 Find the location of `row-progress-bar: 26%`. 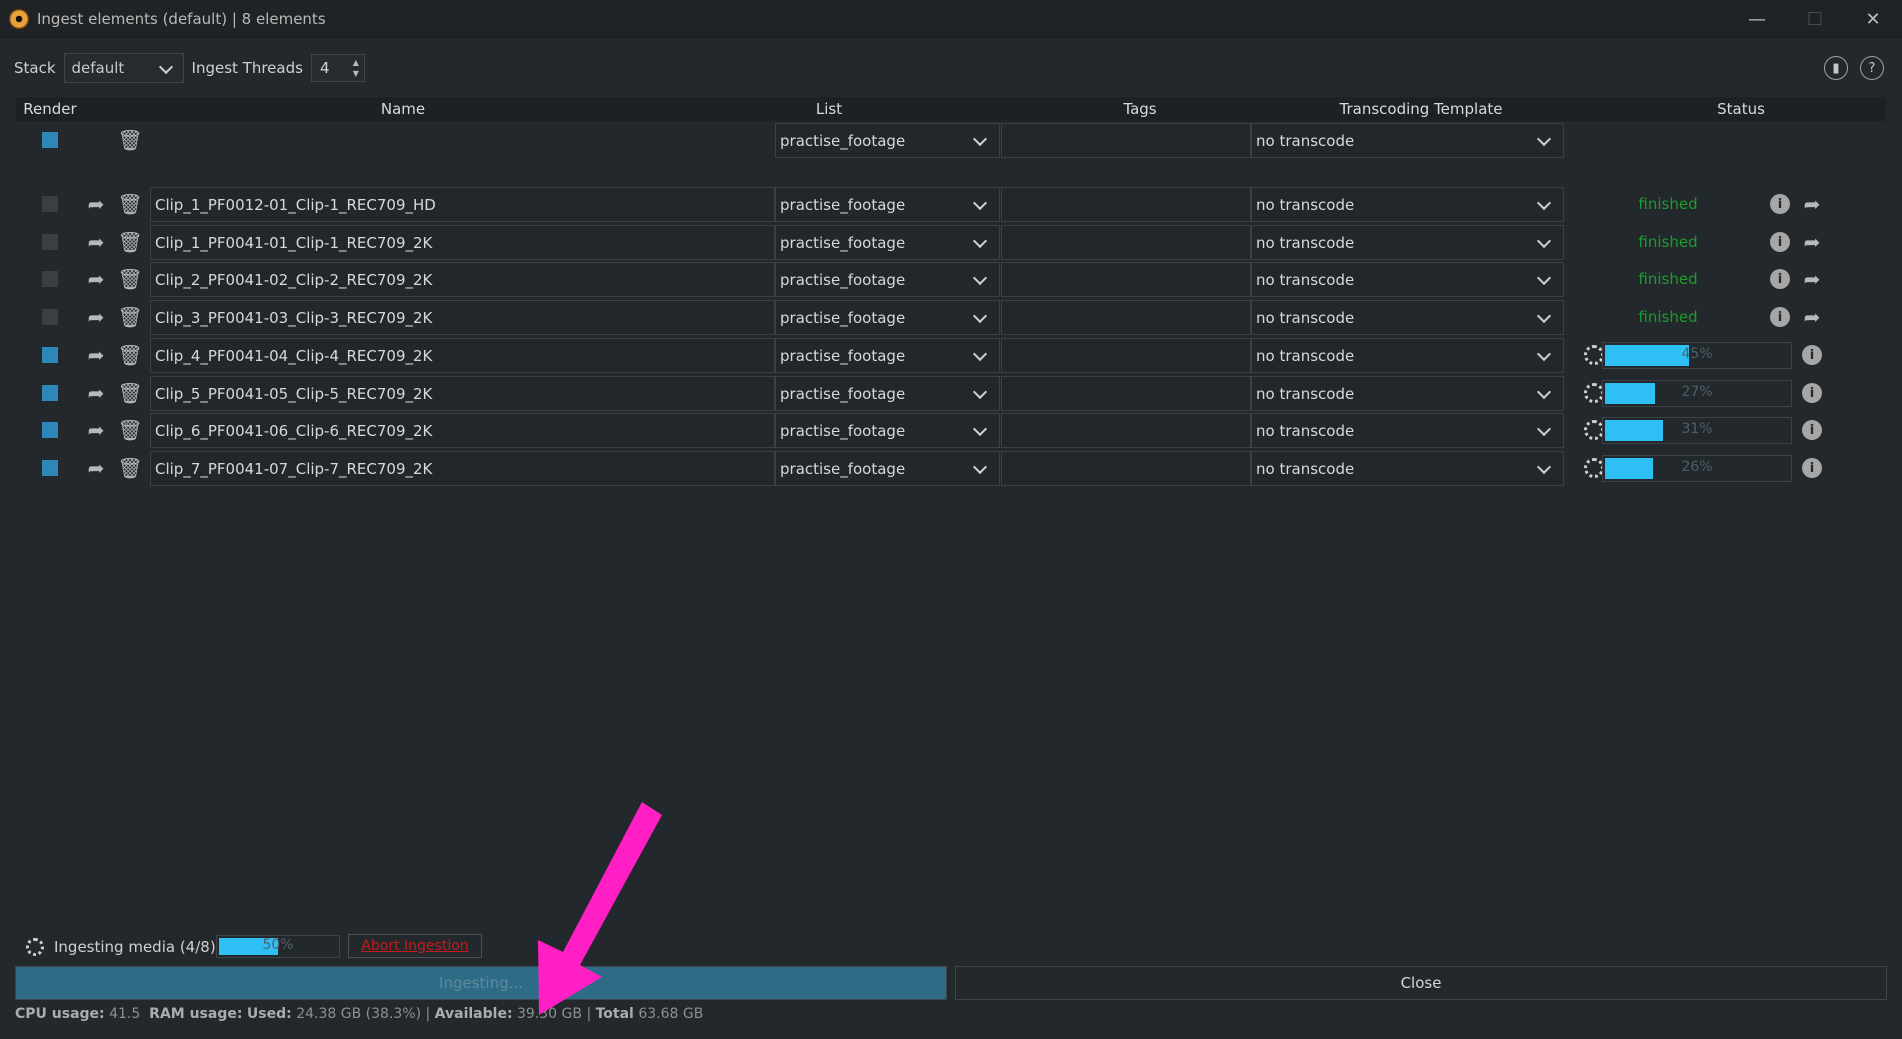

row-progress-bar: 26% is located at coordinates (1697, 468).